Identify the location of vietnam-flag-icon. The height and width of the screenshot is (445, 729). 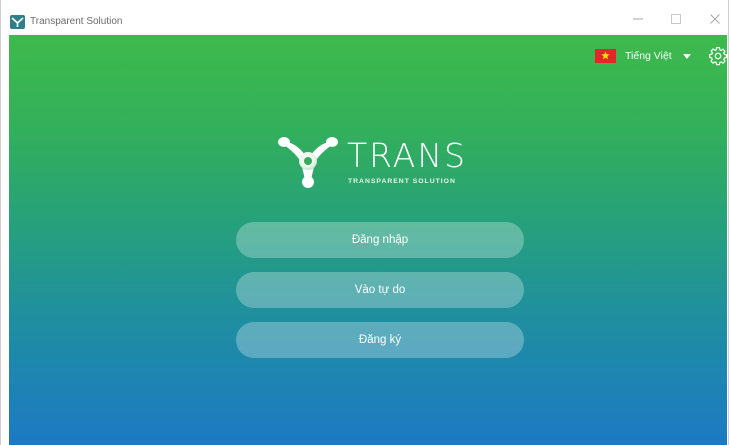
(605, 56).